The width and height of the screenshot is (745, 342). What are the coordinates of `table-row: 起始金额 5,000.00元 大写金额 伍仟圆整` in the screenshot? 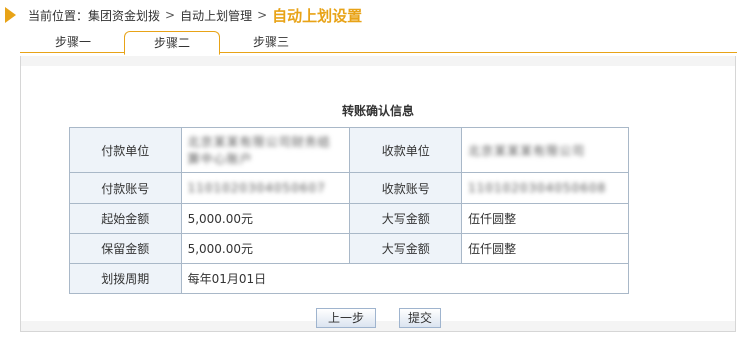 It's located at (349, 218).